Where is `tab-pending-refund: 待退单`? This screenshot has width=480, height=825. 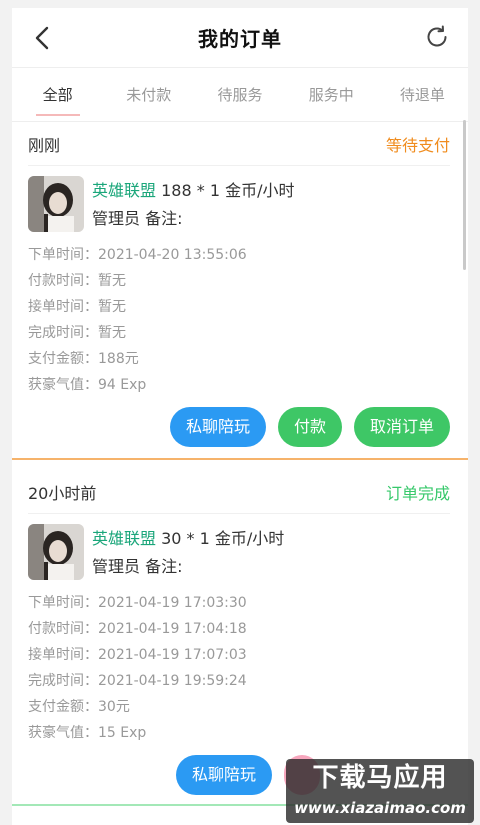
tab-pending-refund: 待退单 is located at coordinates (422, 95).